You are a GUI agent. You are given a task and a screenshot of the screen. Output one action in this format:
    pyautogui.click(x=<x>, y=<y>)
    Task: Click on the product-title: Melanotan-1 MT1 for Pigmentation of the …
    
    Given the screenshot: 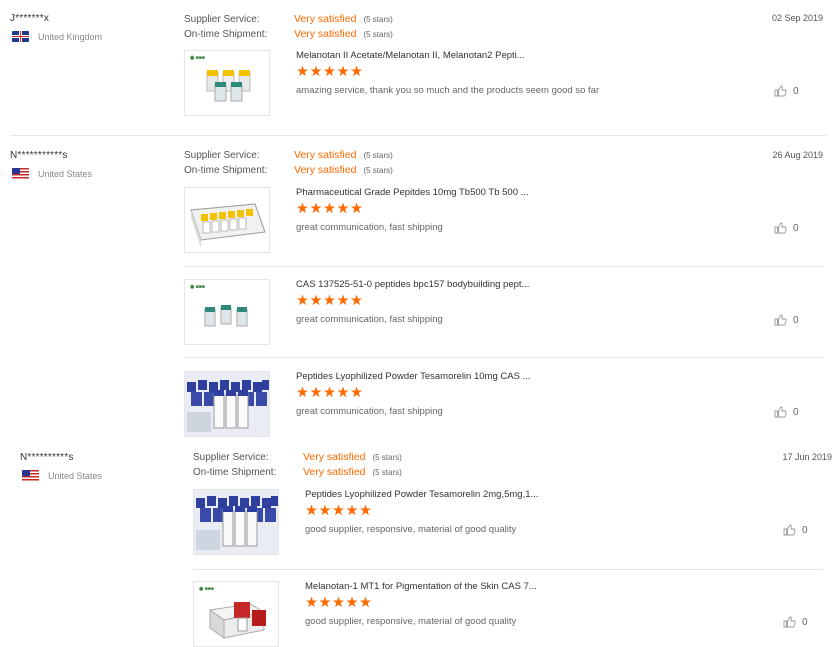 What is the action you would take?
    pyautogui.click(x=421, y=586)
    